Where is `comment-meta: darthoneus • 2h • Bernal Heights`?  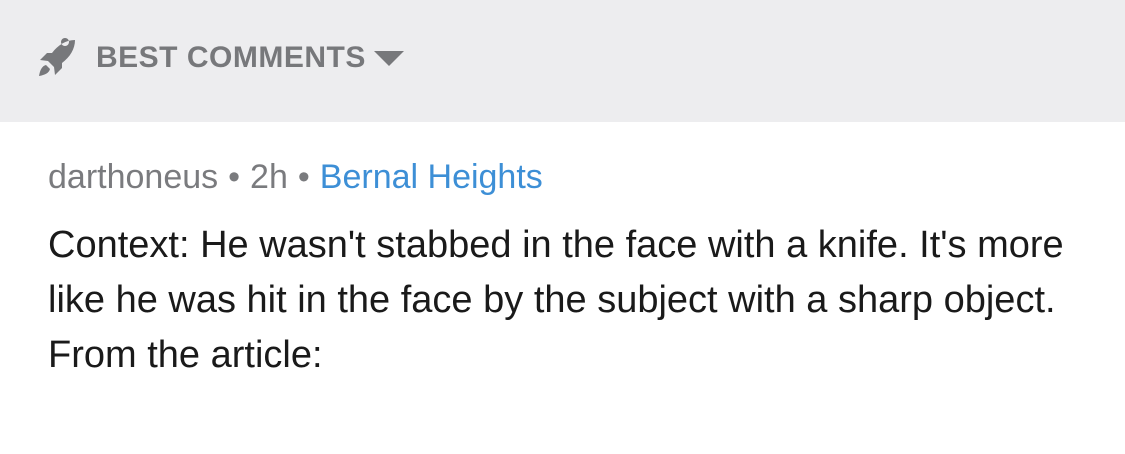 comment-meta: darthoneus • 2h • Bernal Heights is located at coordinates (568, 177).